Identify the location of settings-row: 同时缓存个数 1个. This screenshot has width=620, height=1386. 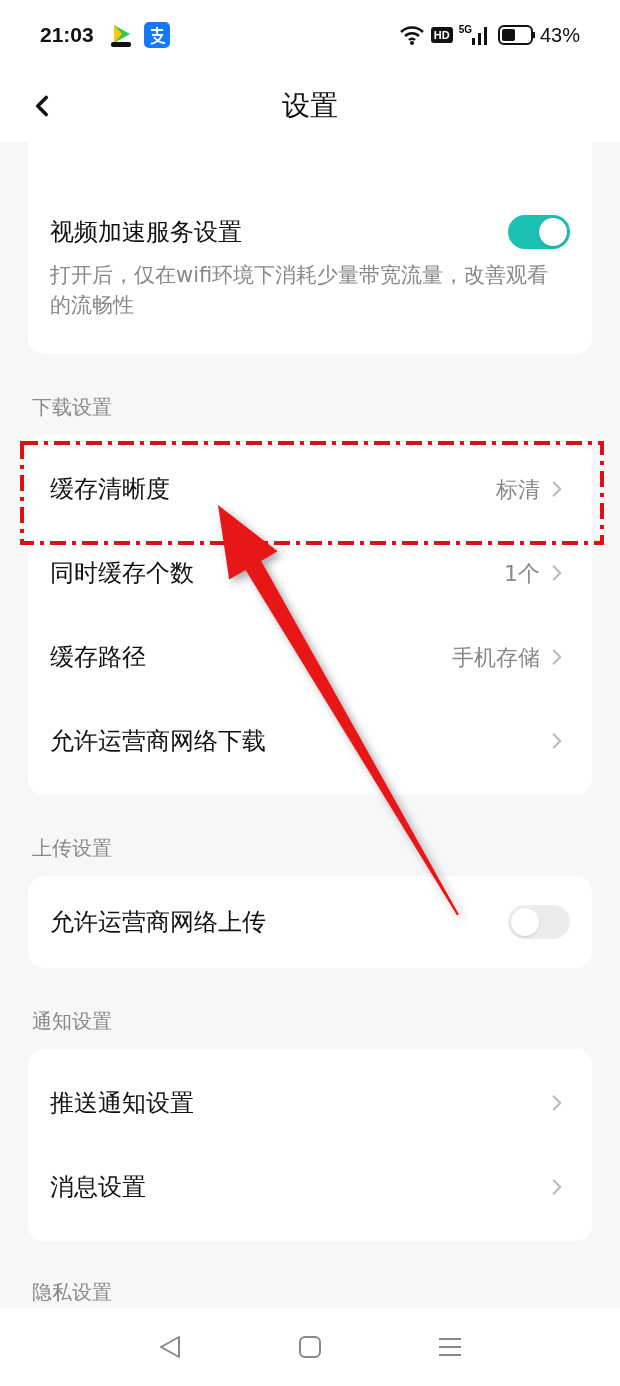
(310, 573).